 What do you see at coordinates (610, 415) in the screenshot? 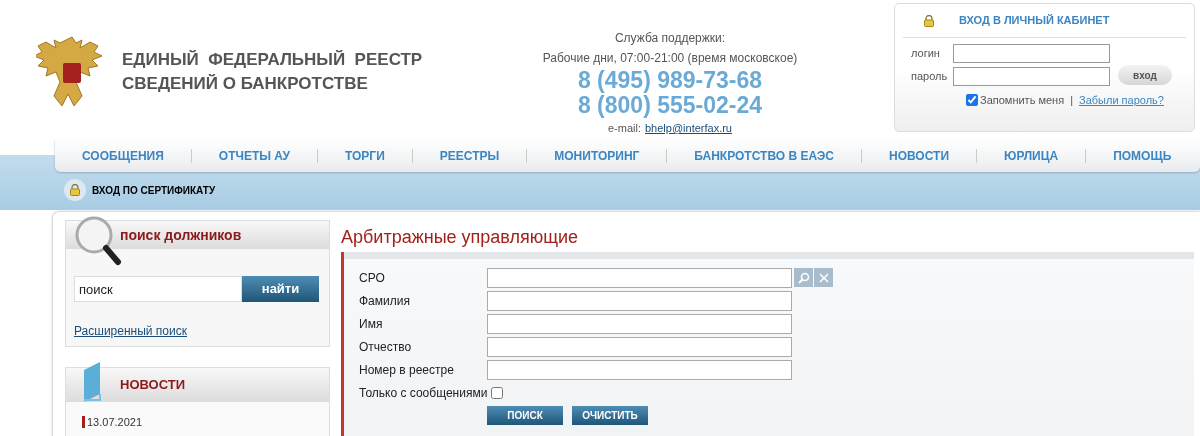
I see `clear-button: ОЧИСТИТЬ` at bounding box center [610, 415].